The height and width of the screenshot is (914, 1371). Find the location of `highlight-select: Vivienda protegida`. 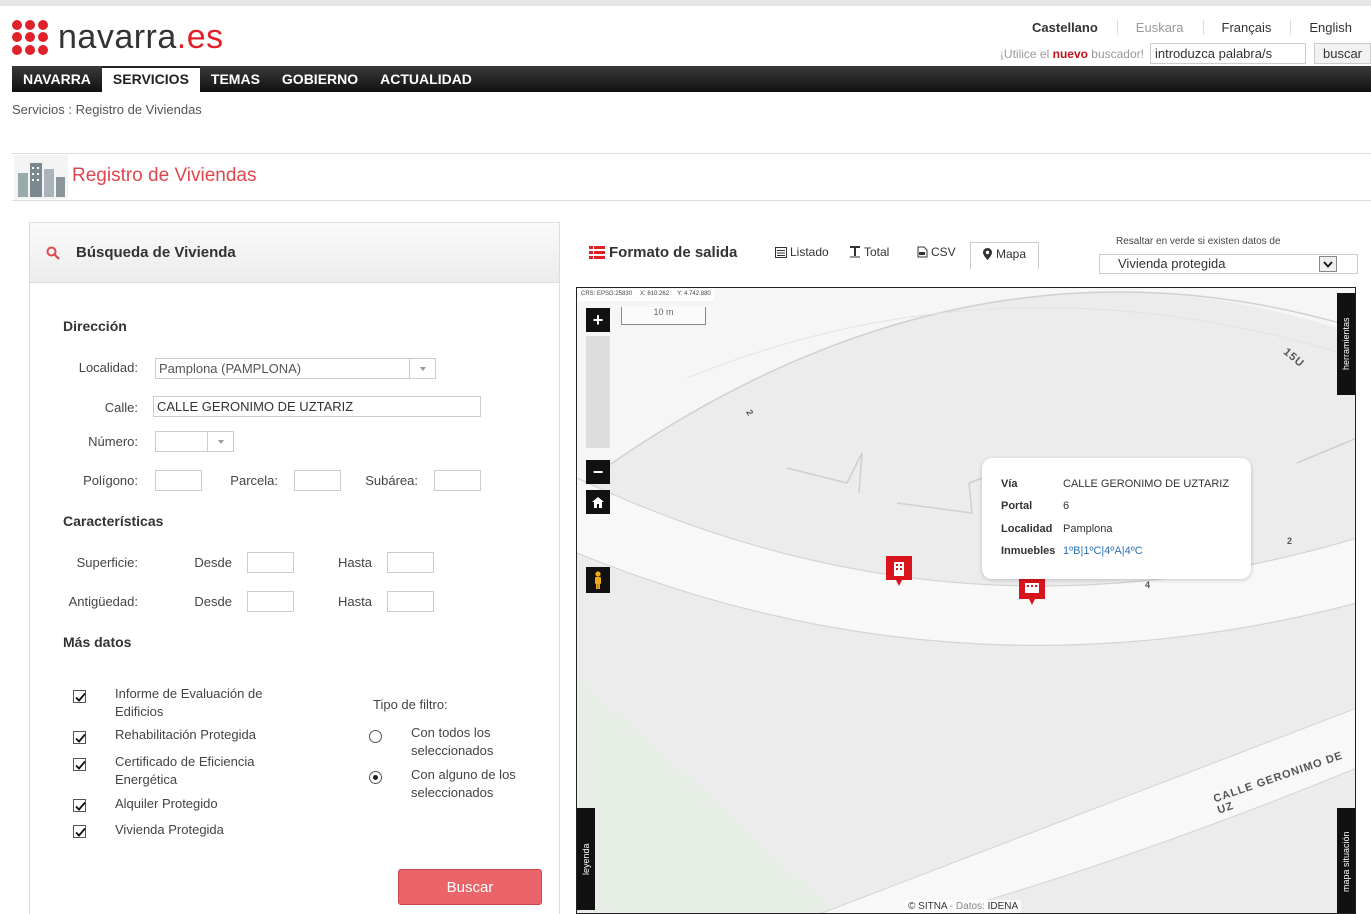

highlight-select: Vivienda protegida is located at coordinates (1228, 264).